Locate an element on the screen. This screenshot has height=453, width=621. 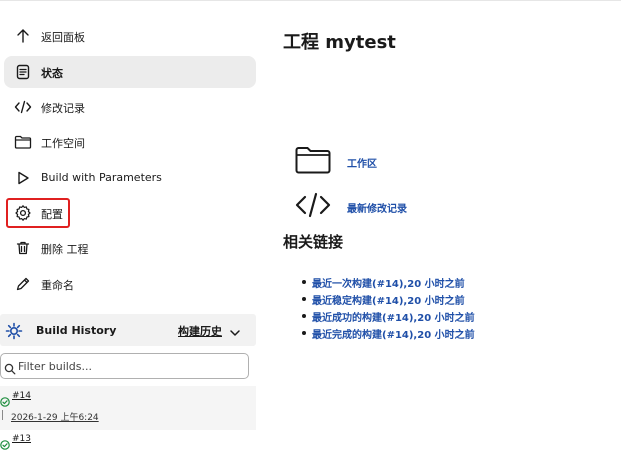
sidebar-item-workspace: 工作空间 is located at coordinates (130, 142).